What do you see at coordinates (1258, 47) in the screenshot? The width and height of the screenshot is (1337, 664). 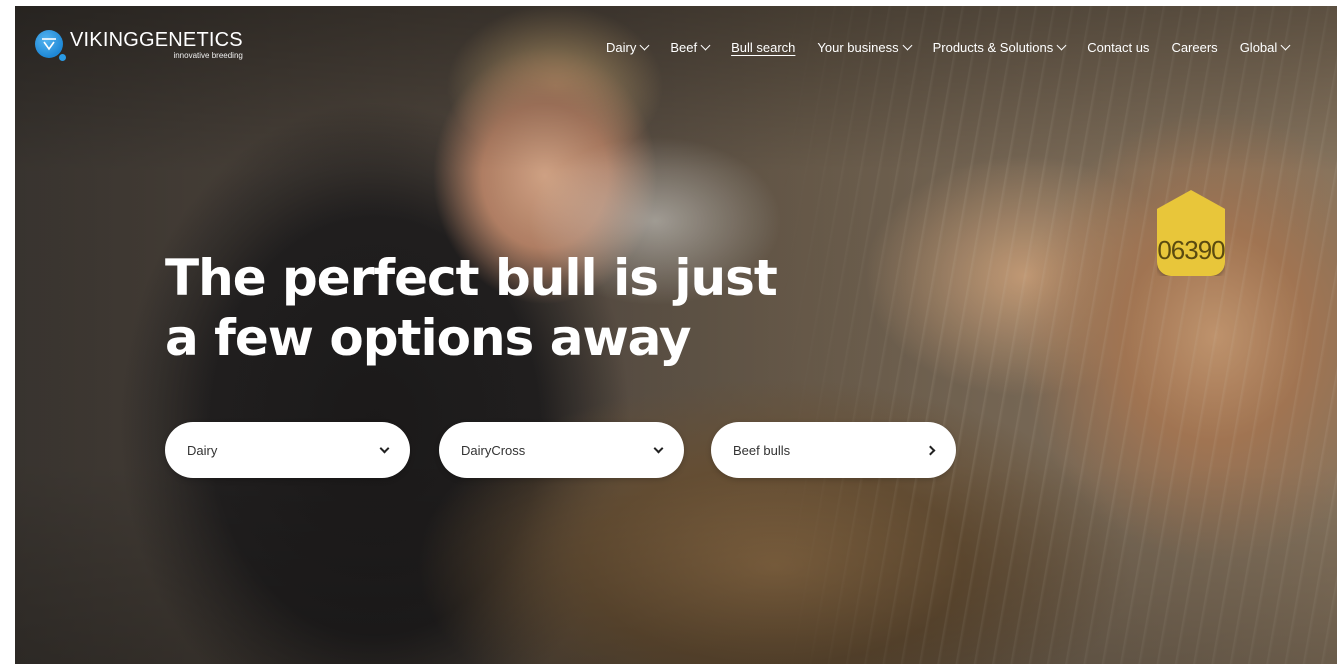 I see `nav-label: Global` at bounding box center [1258, 47].